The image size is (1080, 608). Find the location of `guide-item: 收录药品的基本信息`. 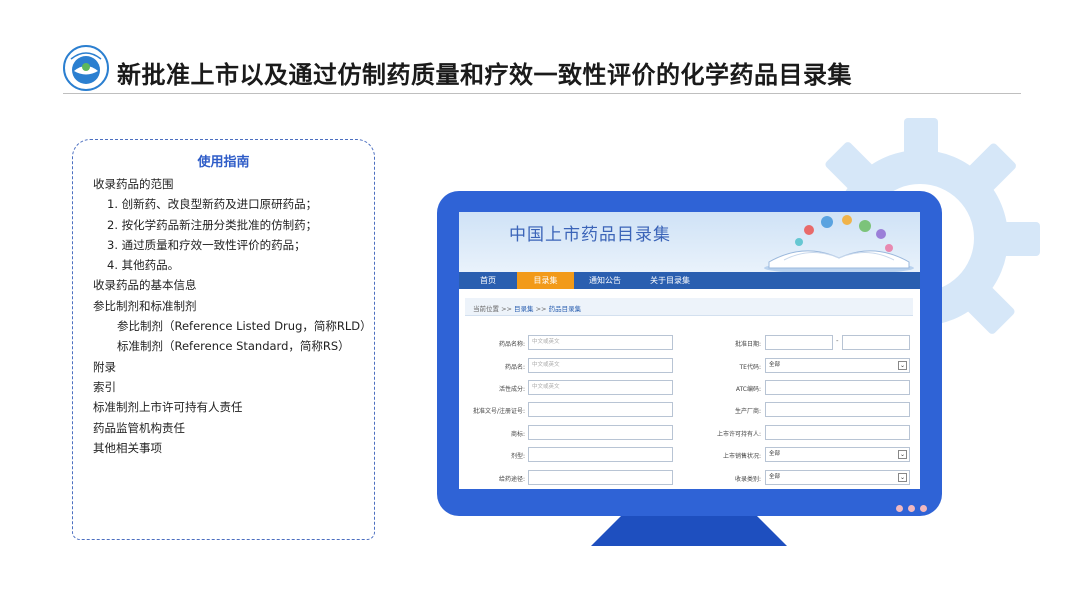

guide-item: 收录药品的基本信息 is located at coordinates (145, 285).